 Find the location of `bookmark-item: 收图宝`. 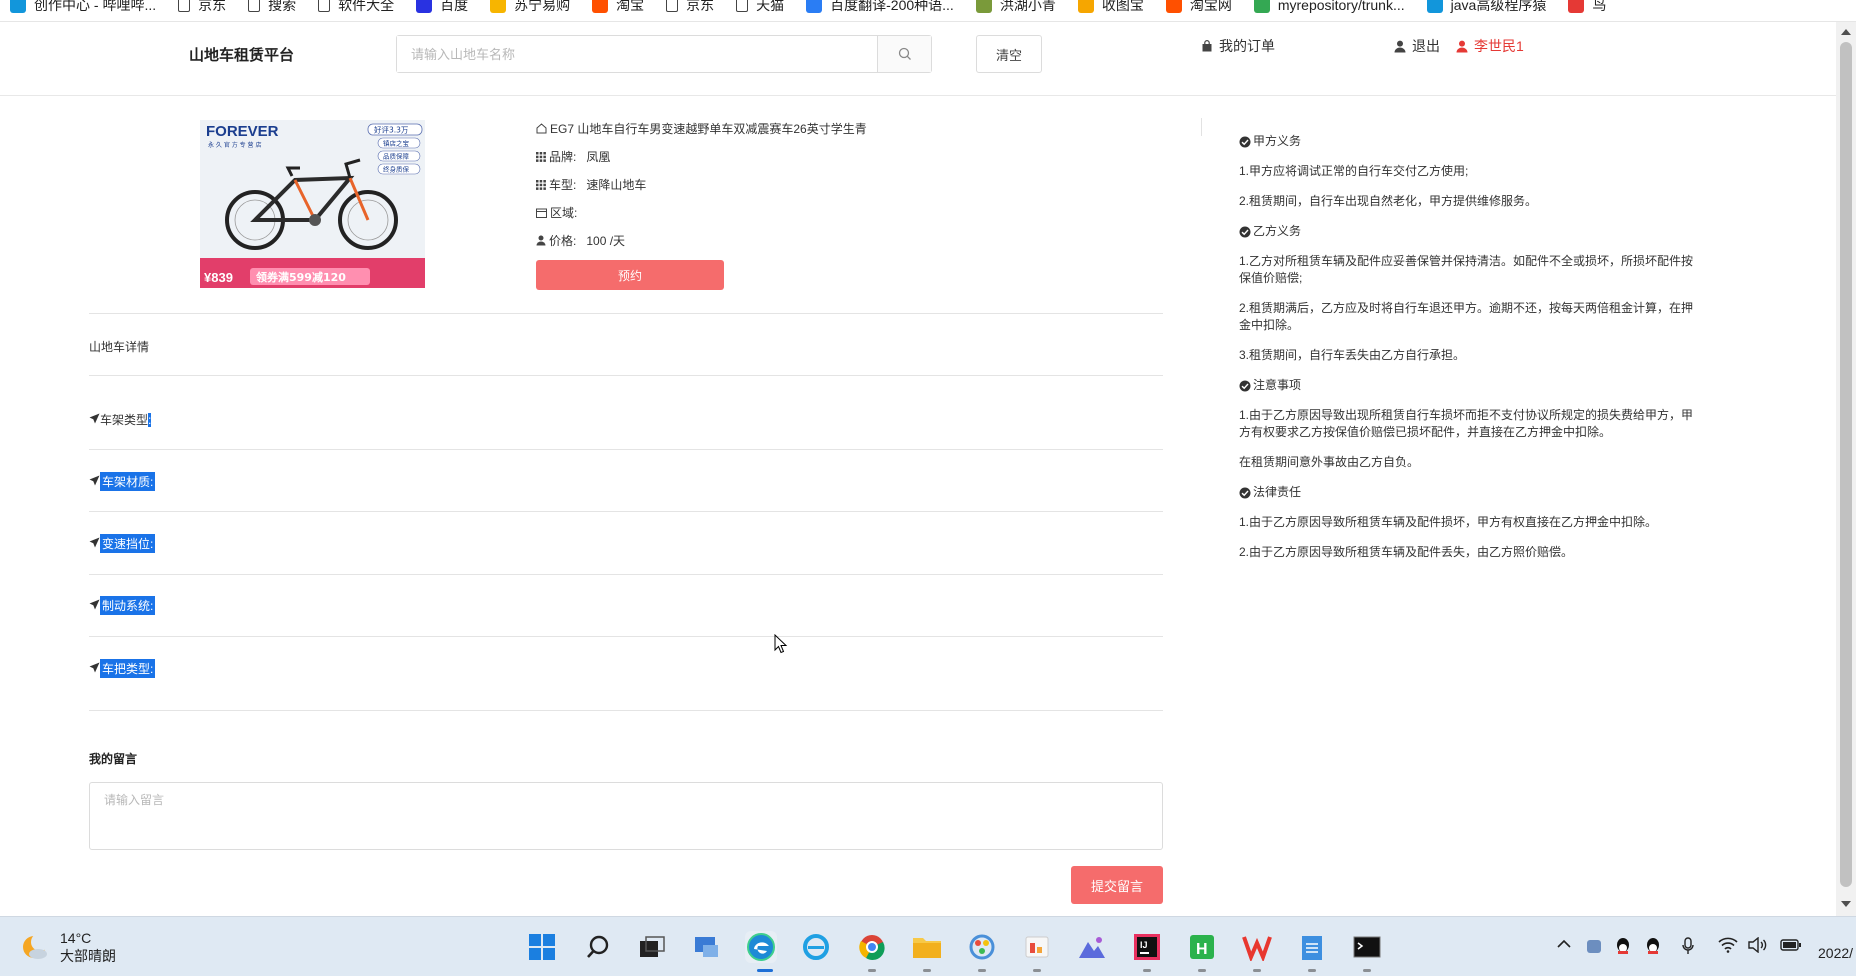

bookmark-item: 收图宝 is located at coordinates (1110, 7).